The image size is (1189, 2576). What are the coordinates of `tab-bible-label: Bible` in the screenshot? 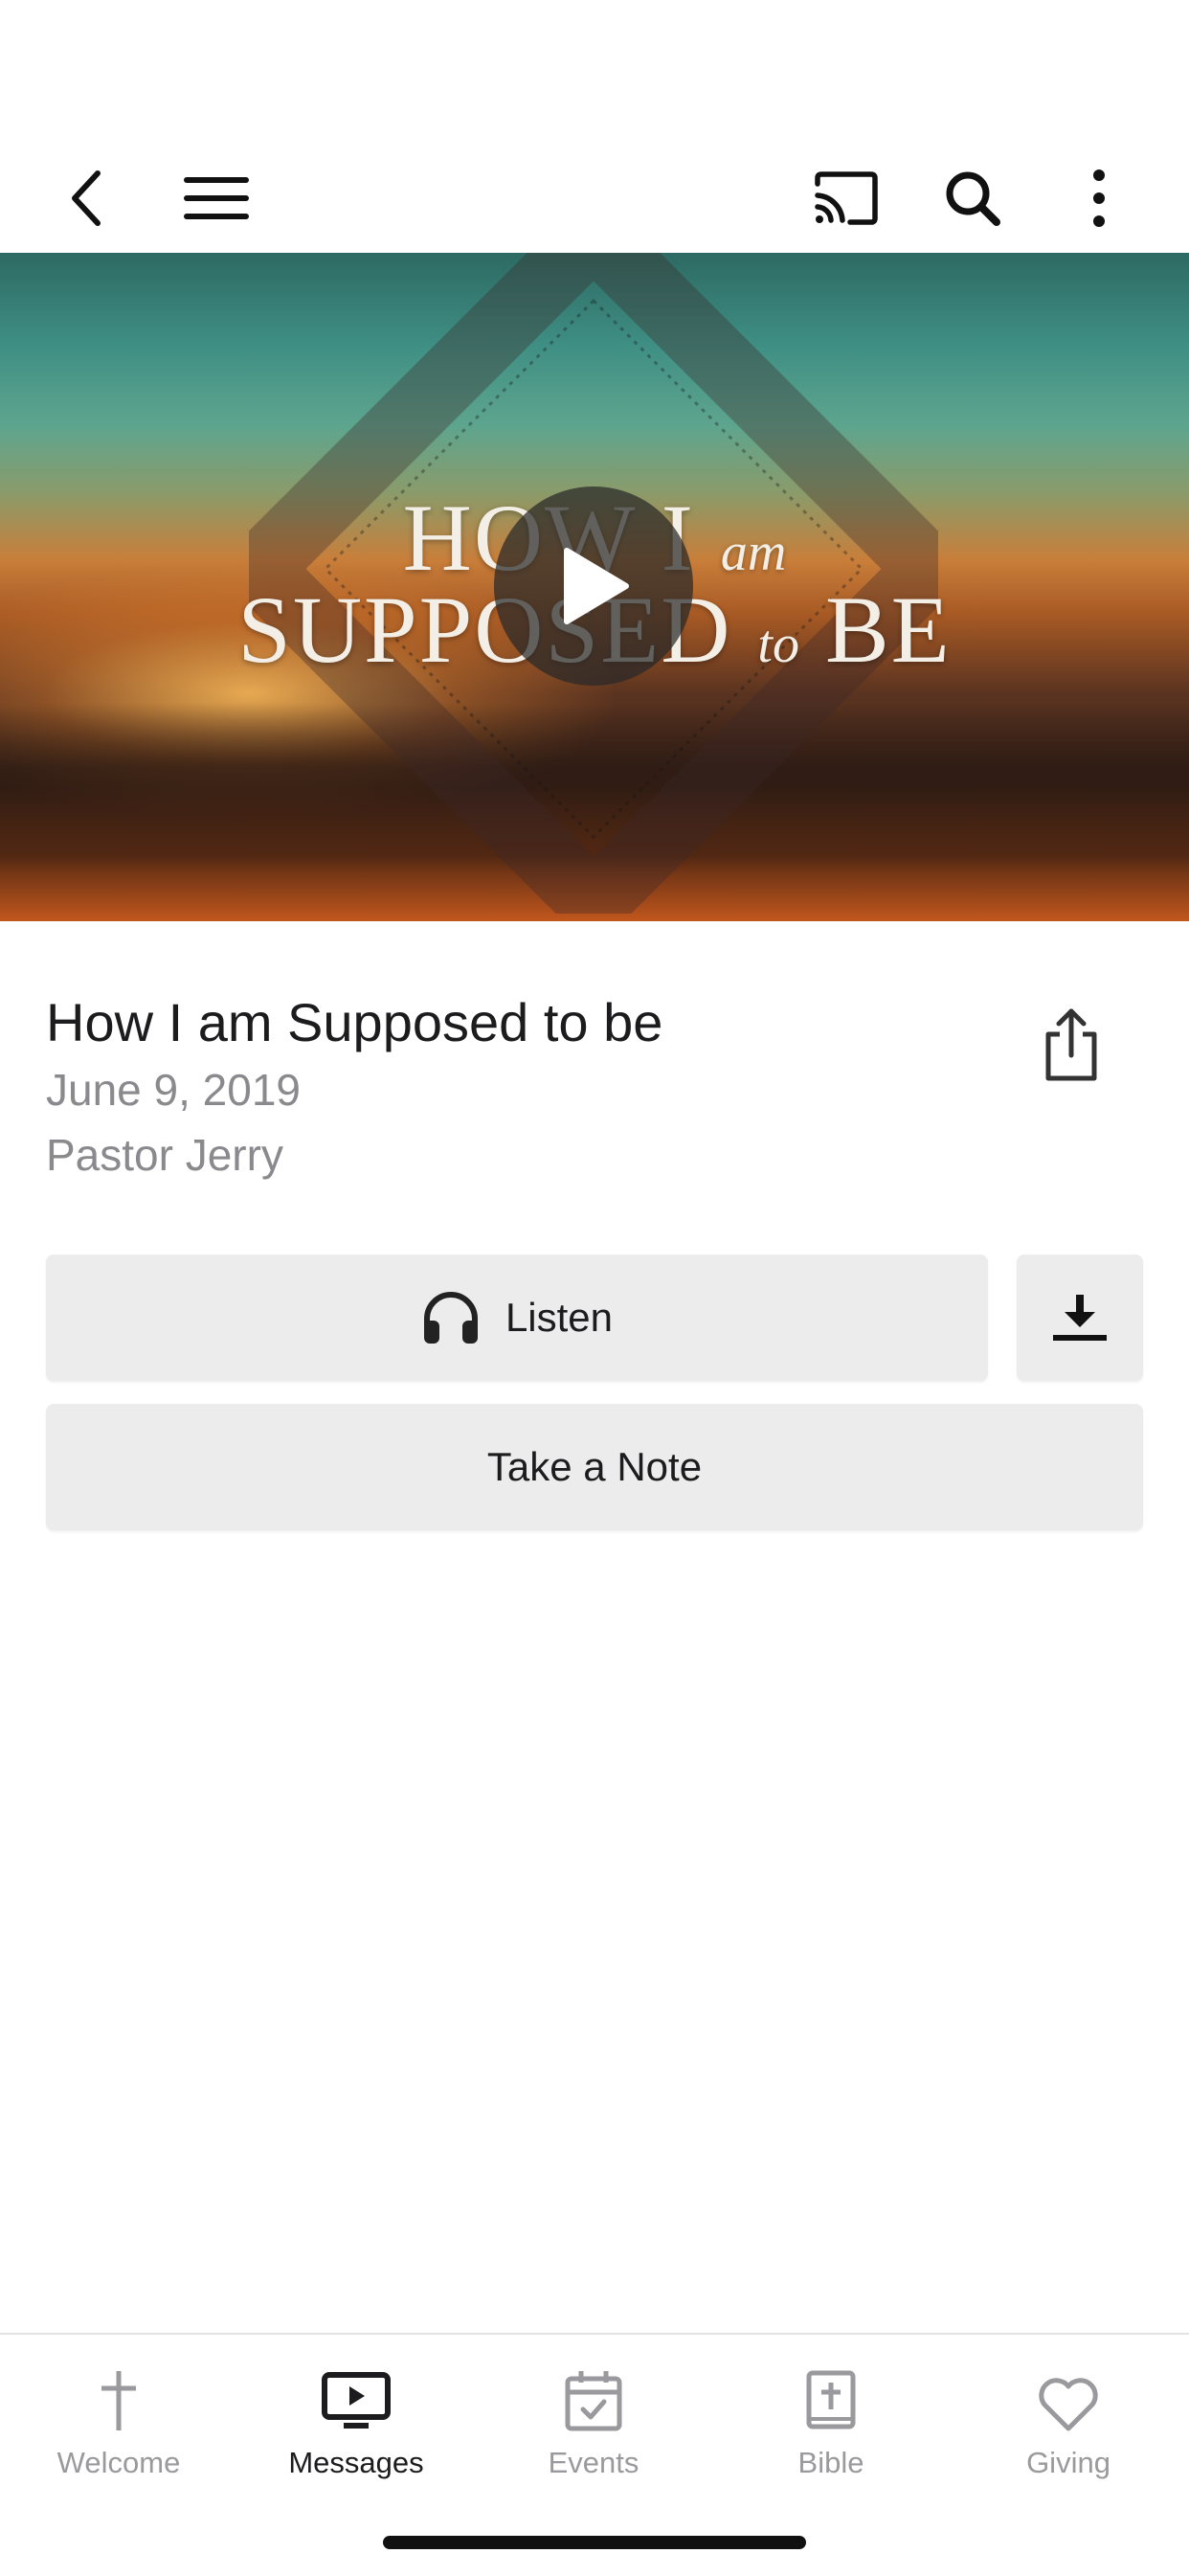 It's located at (830, 2462).